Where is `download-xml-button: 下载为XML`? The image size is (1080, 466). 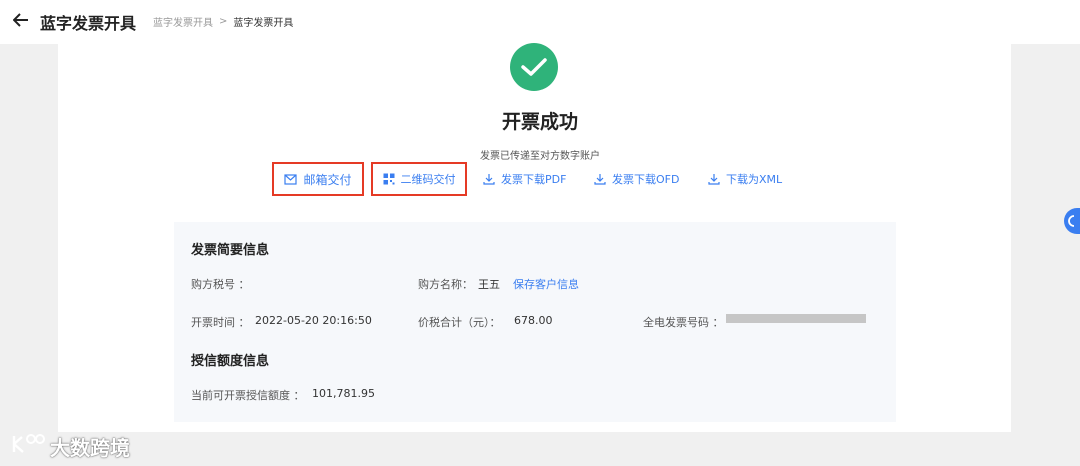 download-xml-button: 下载为XML is located at coordinates (745, 179).